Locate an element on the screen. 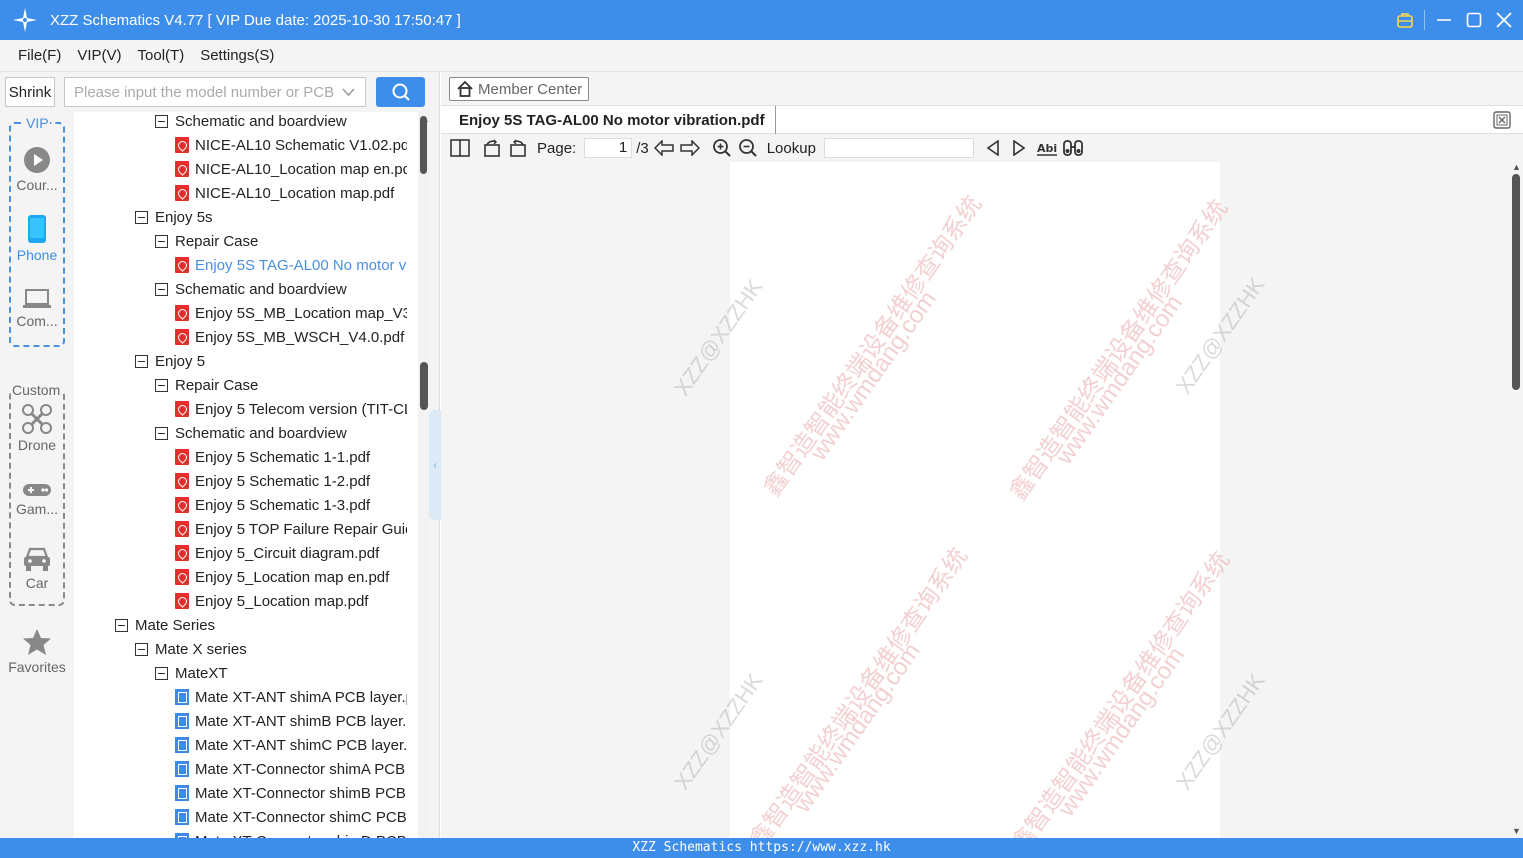 This screenshot has height=858, width=1523. vip-bag-icon is located at coordinates (1405, 20).